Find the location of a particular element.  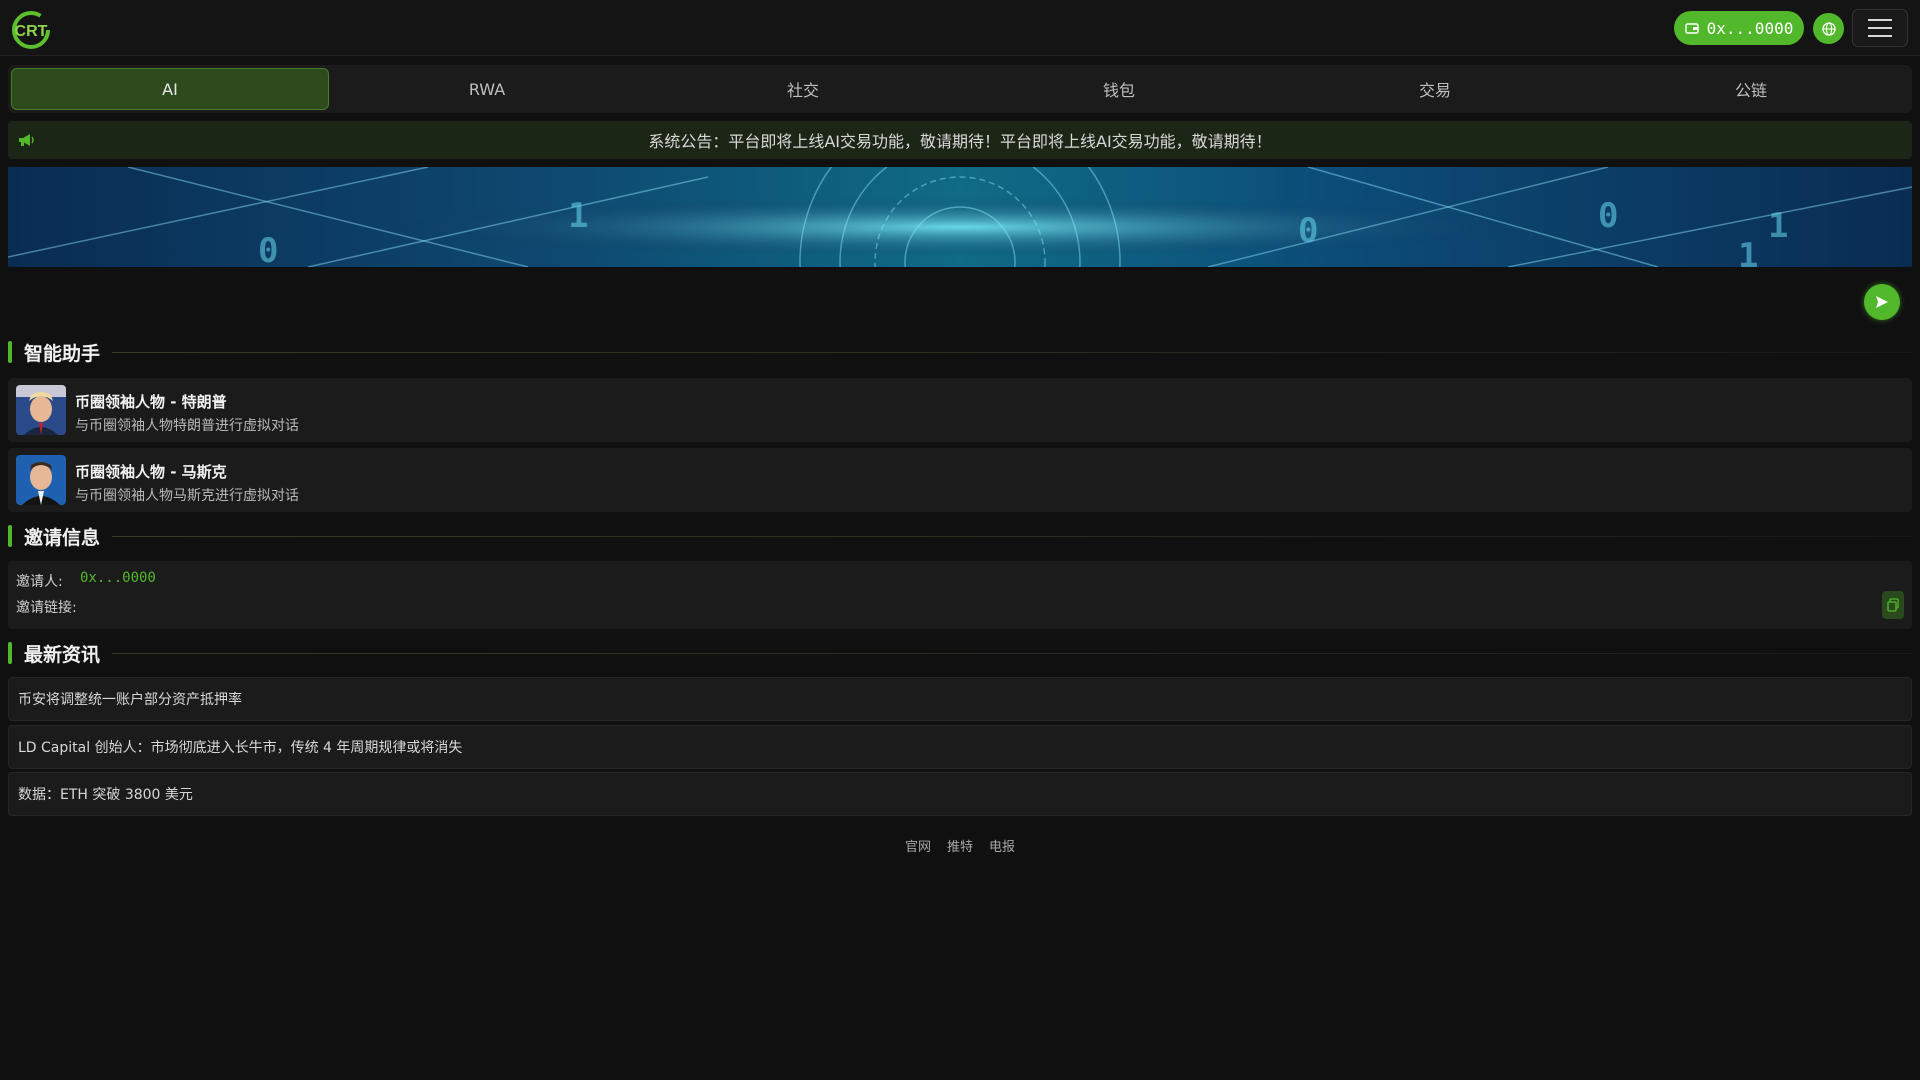

ai-chat-input-row is located at coordinates (960, 302).